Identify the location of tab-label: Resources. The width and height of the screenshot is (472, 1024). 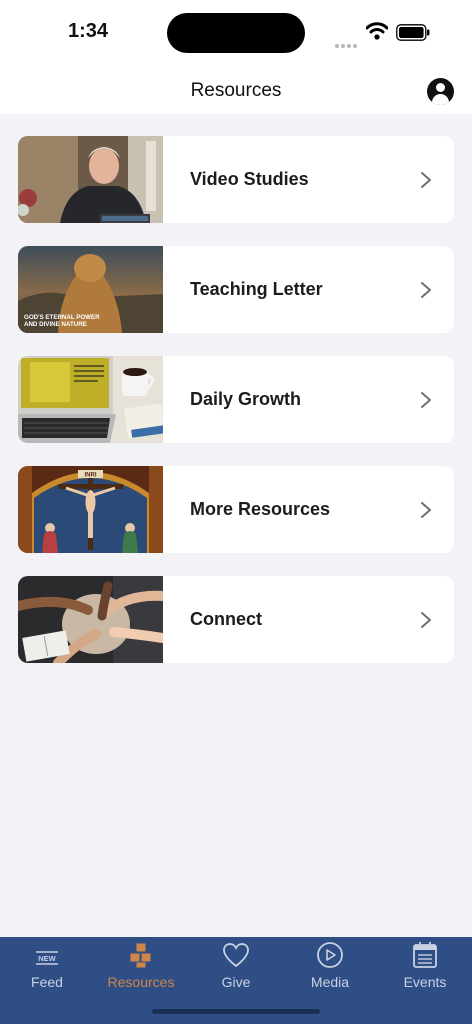
(141, 982).